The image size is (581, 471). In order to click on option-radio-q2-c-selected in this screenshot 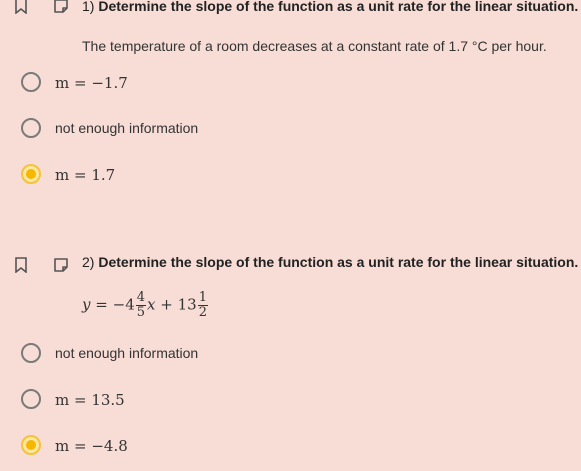, I will do `click(31, 445)`.